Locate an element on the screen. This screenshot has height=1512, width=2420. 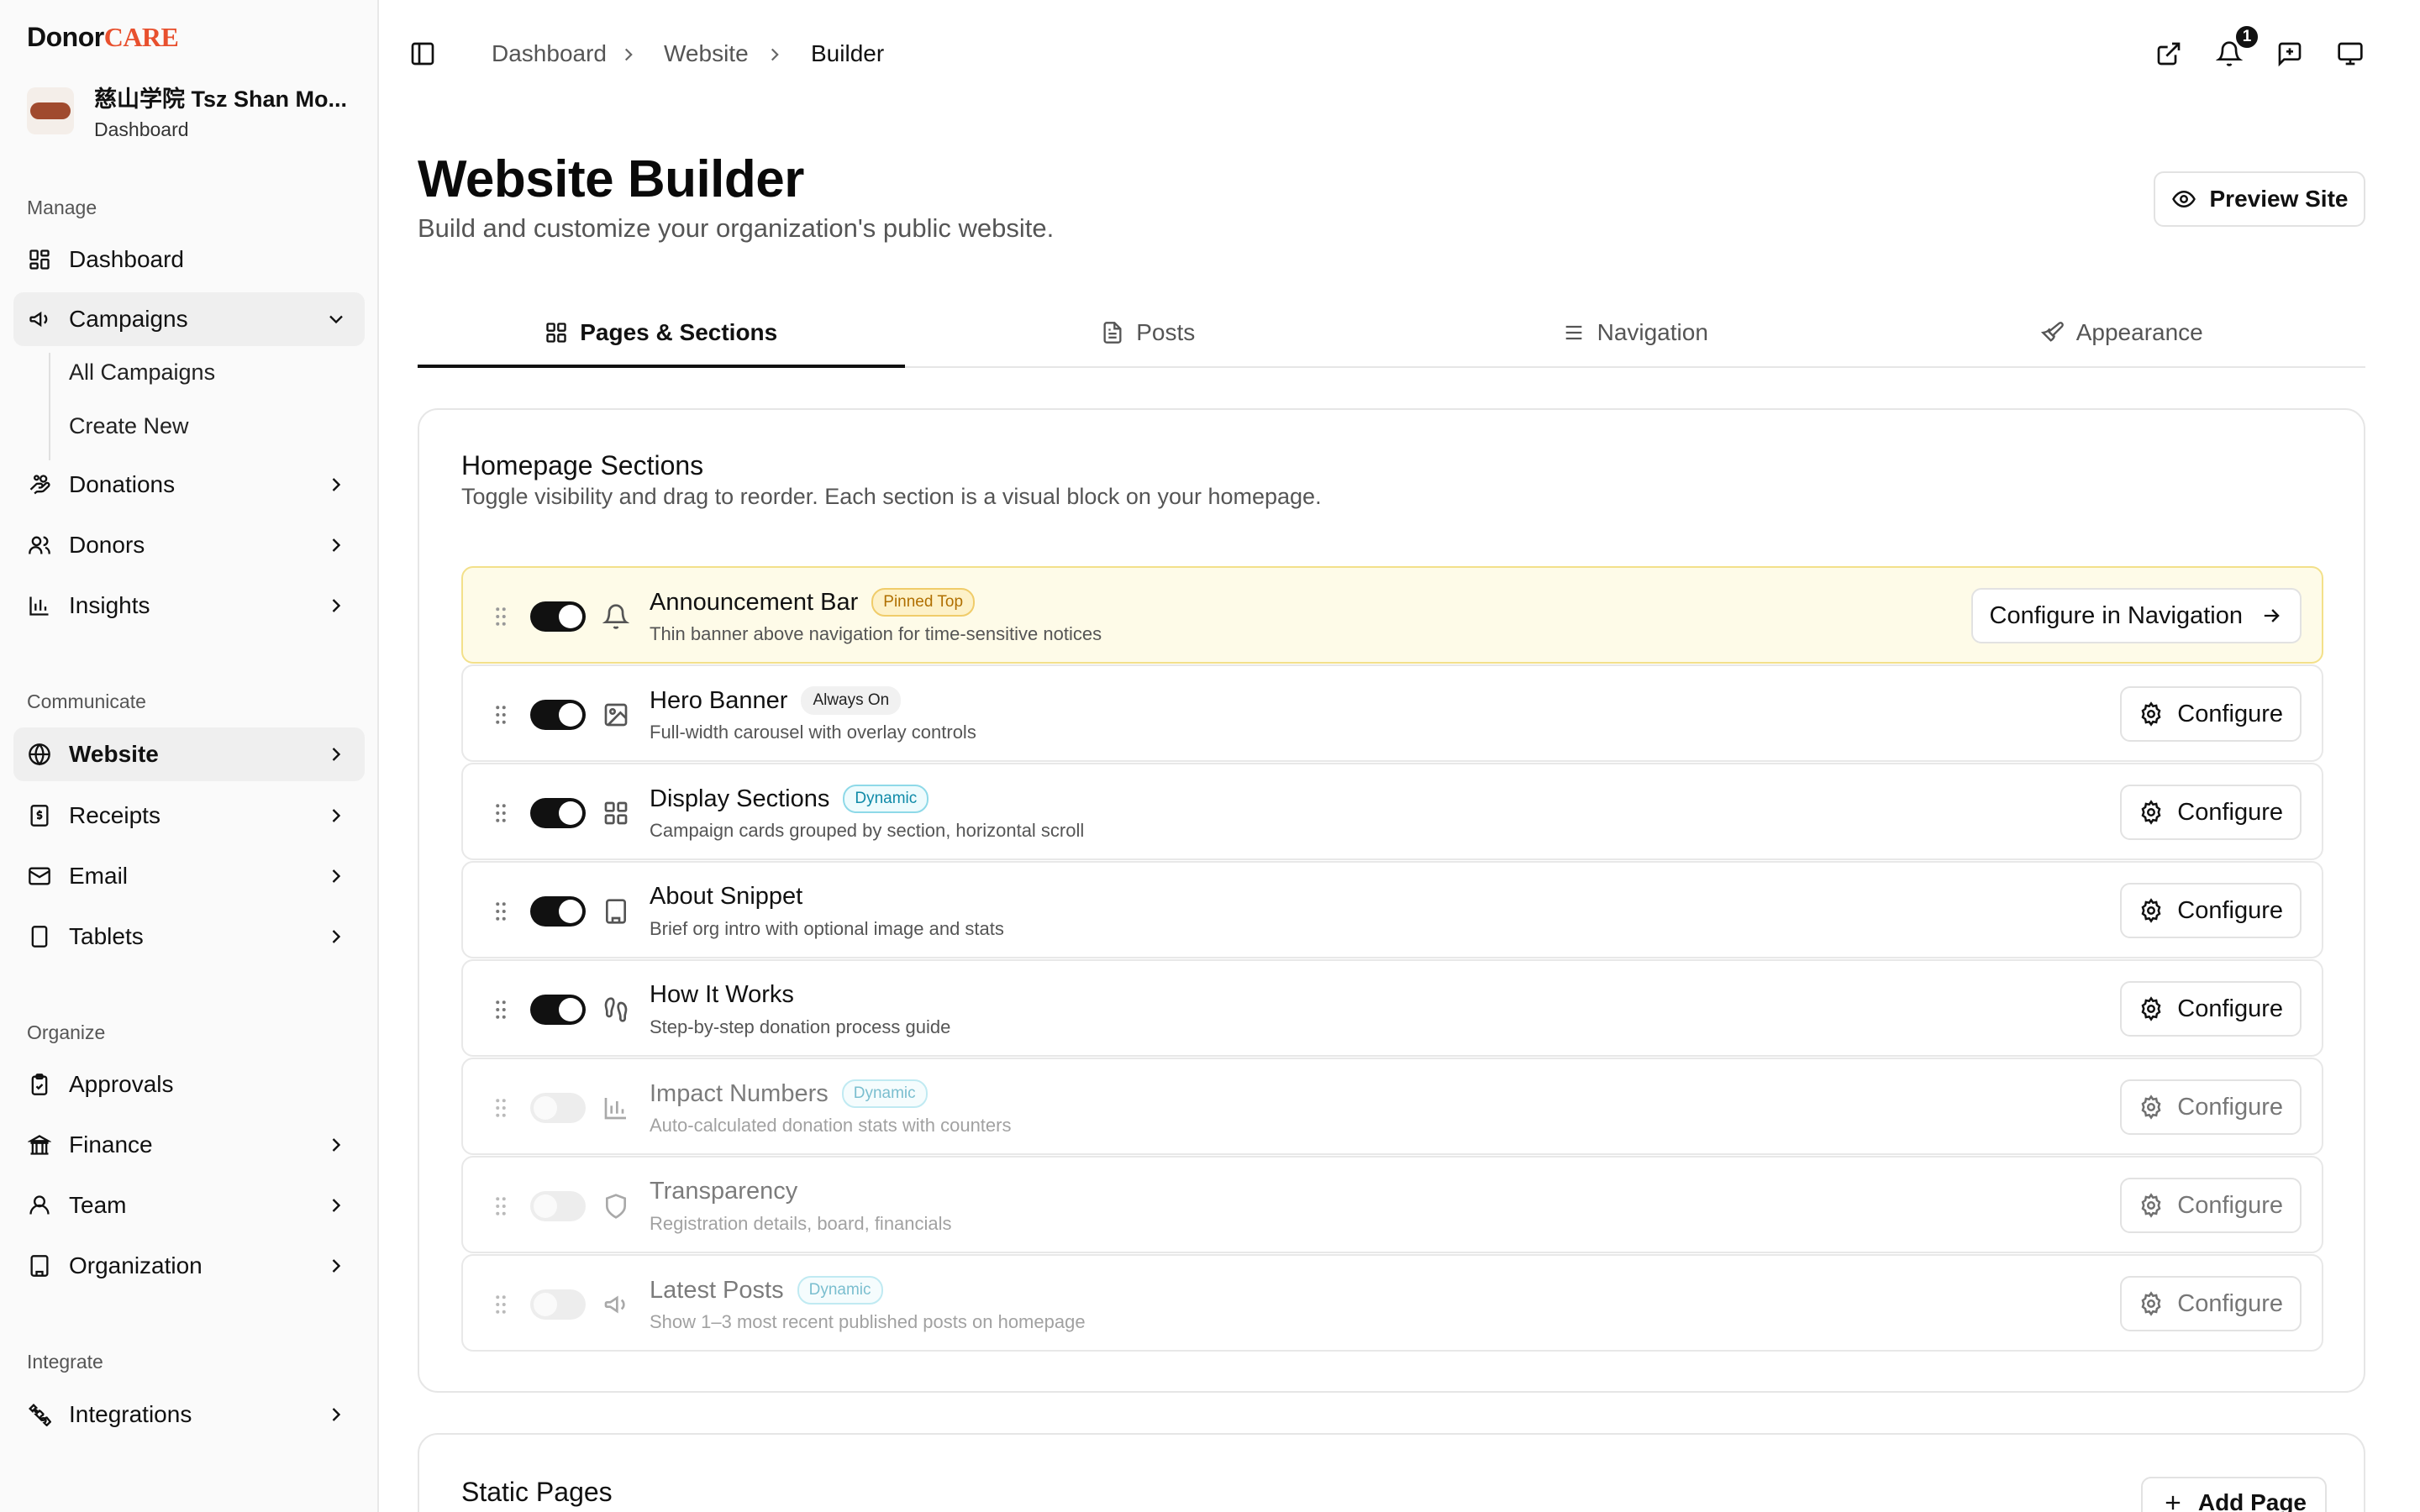
sidebar-item-campaigns: Campaigns is located at coordinates (189, 319).